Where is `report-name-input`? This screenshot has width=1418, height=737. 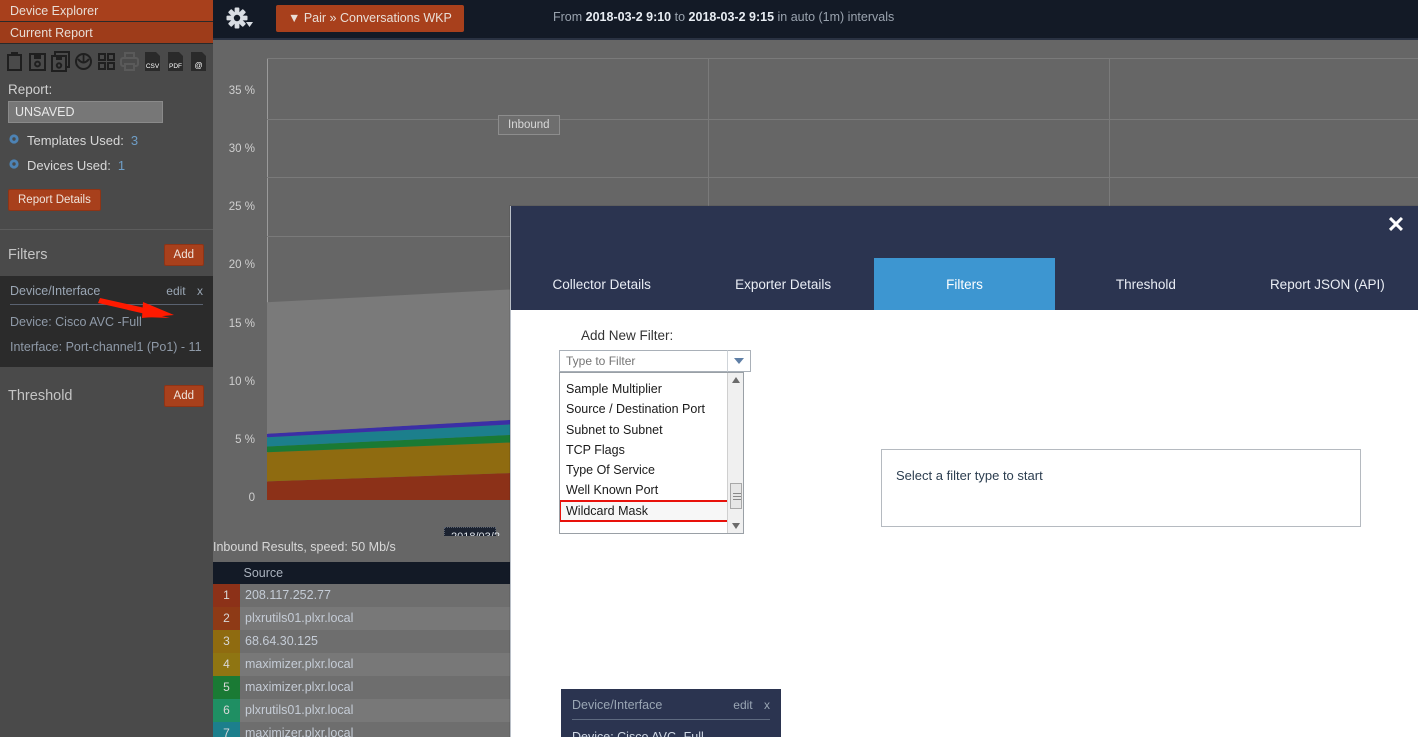 report-name-input is located at coordinates (85, 112).